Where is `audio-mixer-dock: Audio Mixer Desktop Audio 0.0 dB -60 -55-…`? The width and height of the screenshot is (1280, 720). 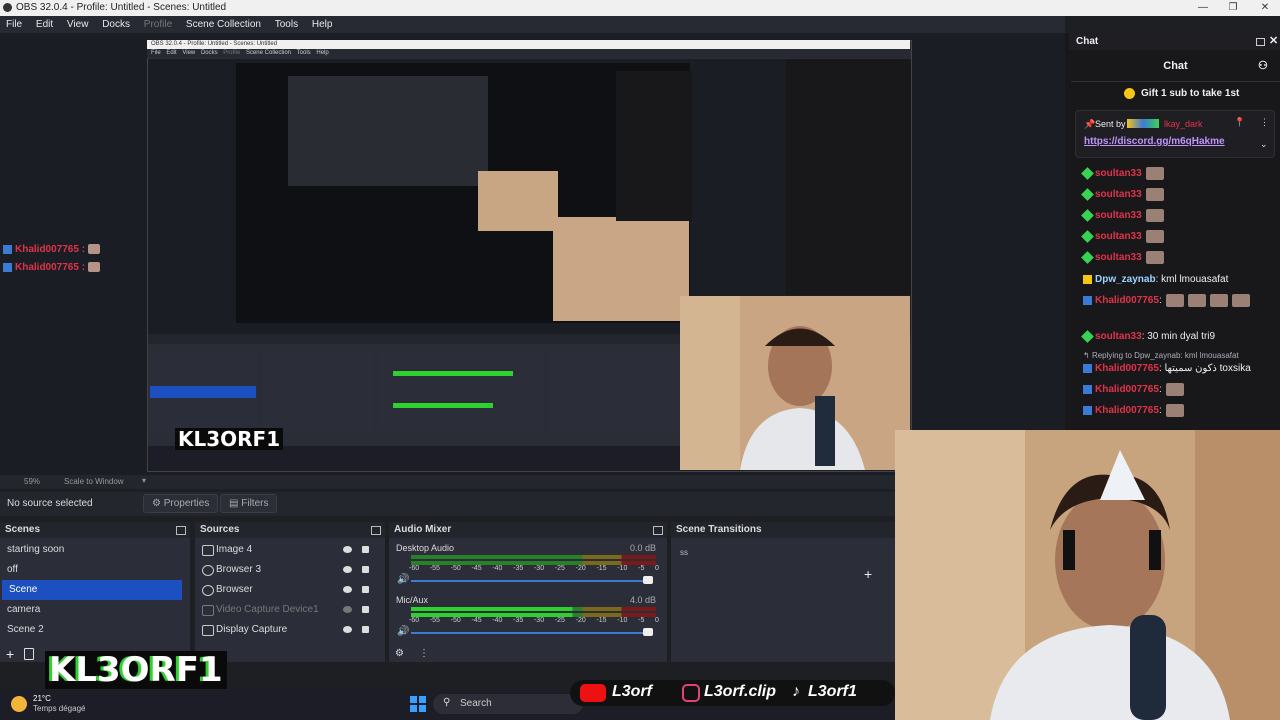 audio-mixer-dock: Audio Mixer Desktop Audio 0.0 dB -60 -55-… is located at coordinates (528, 592).